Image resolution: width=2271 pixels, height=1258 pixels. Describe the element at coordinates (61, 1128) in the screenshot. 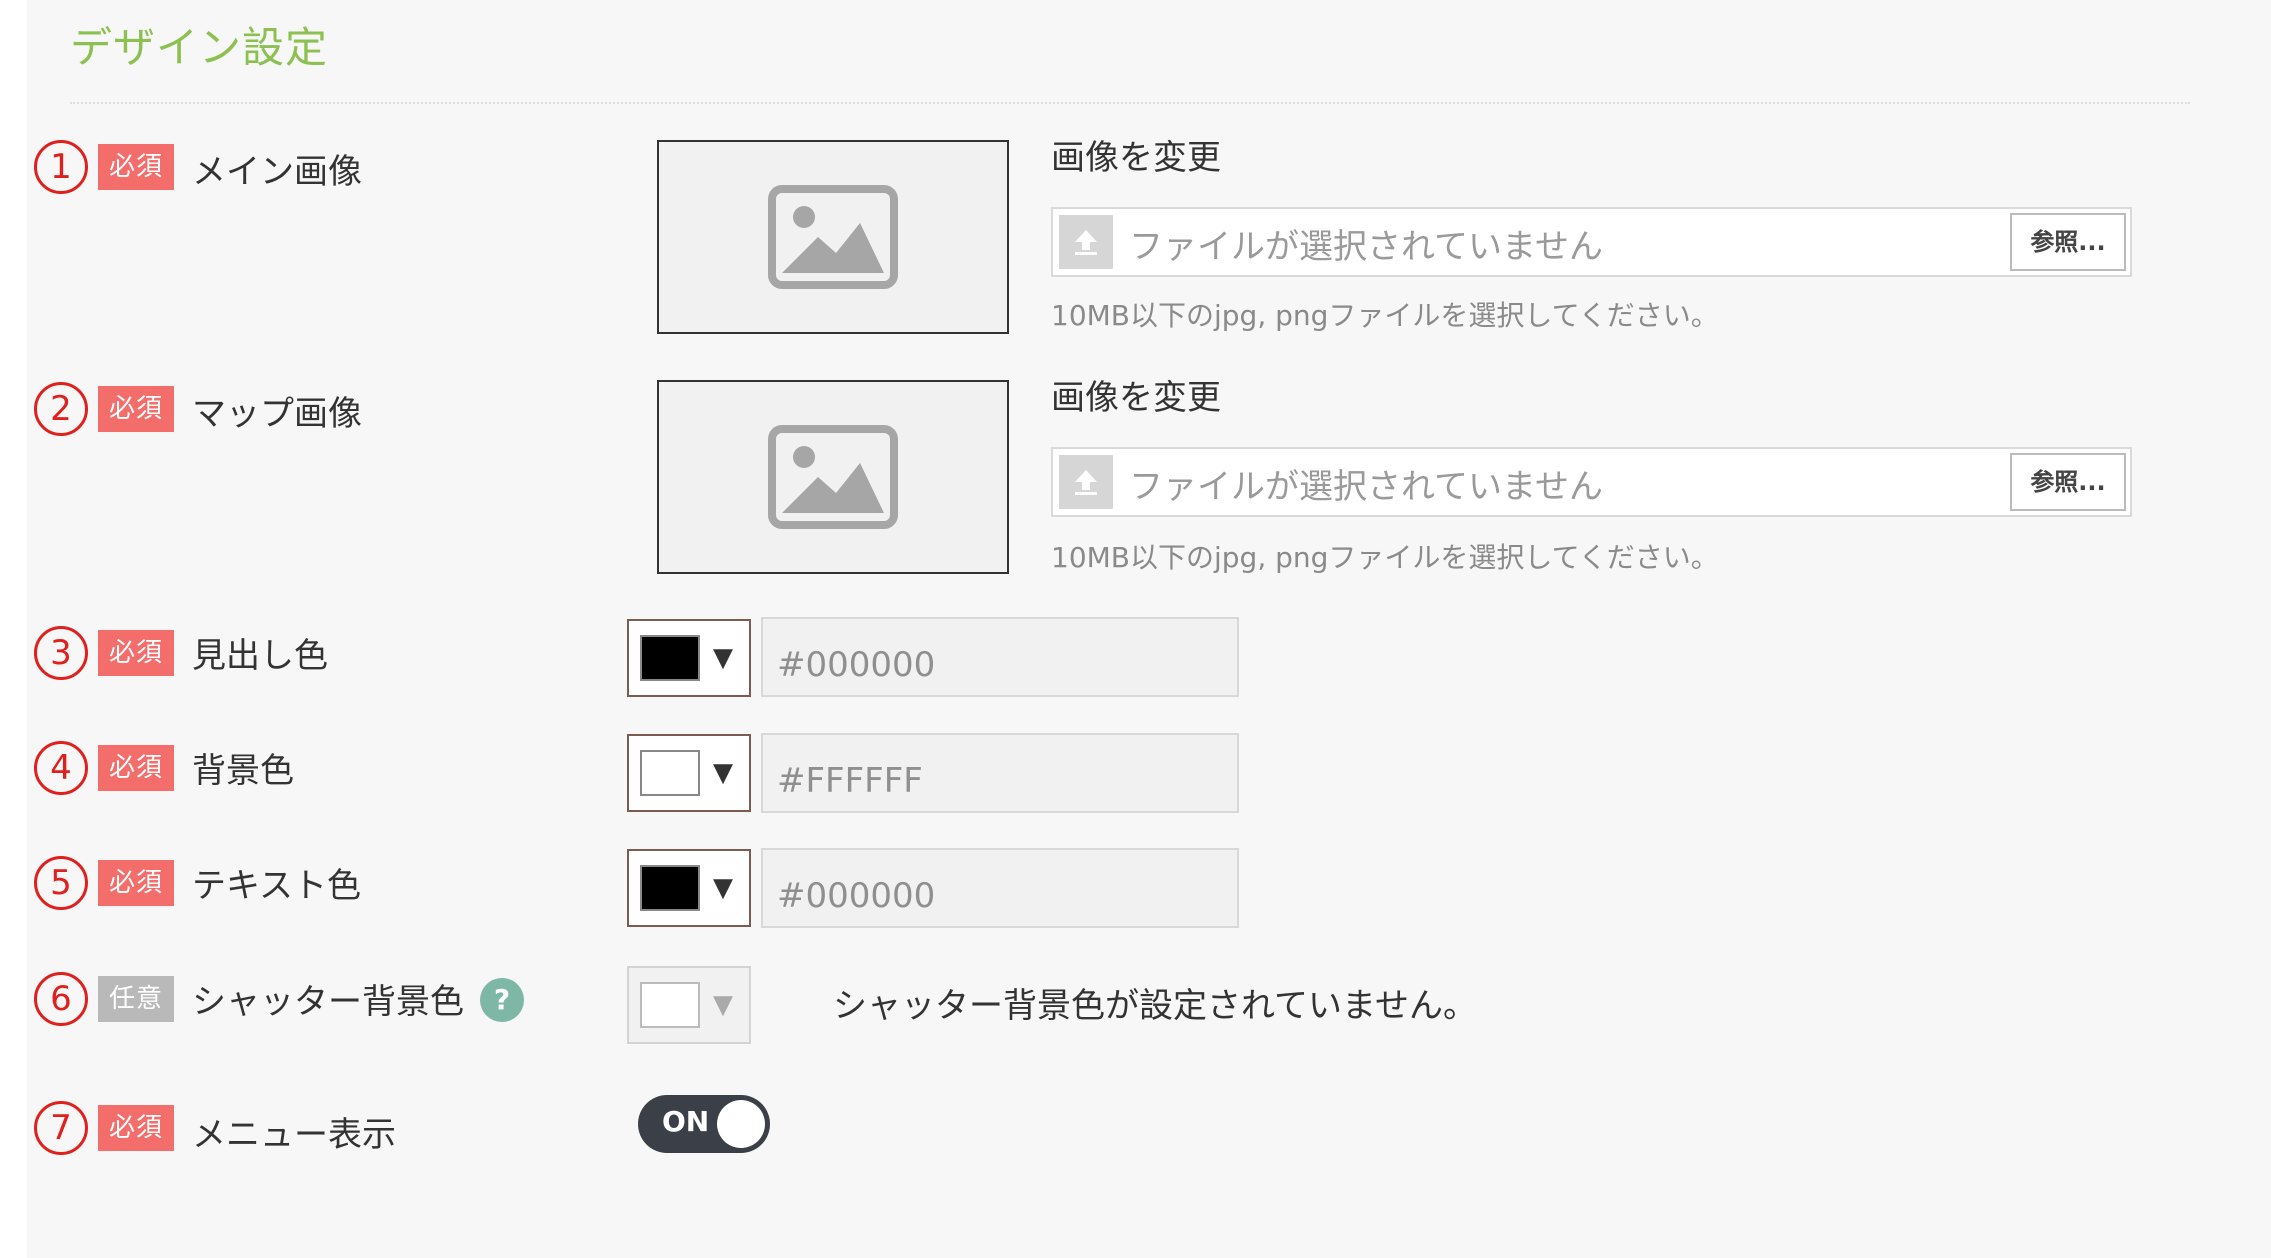

I see `step-marker-7: 7` at that location.